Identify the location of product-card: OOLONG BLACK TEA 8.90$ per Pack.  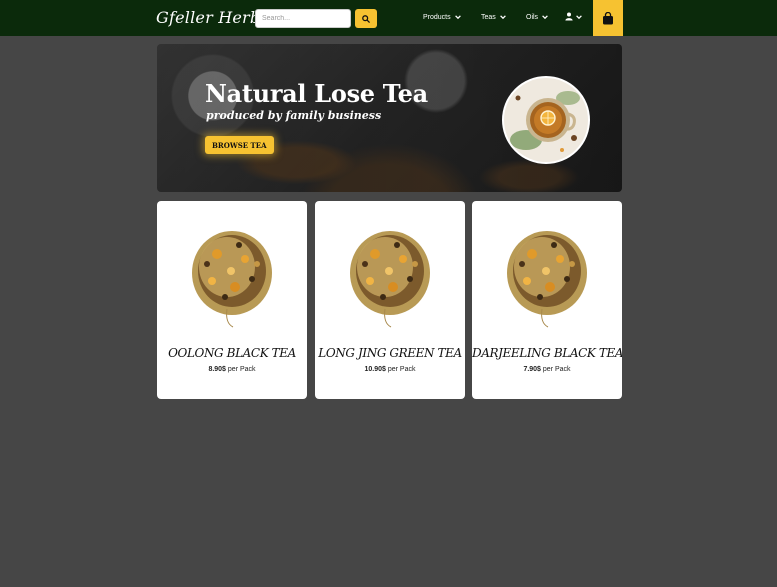
(232, 300).